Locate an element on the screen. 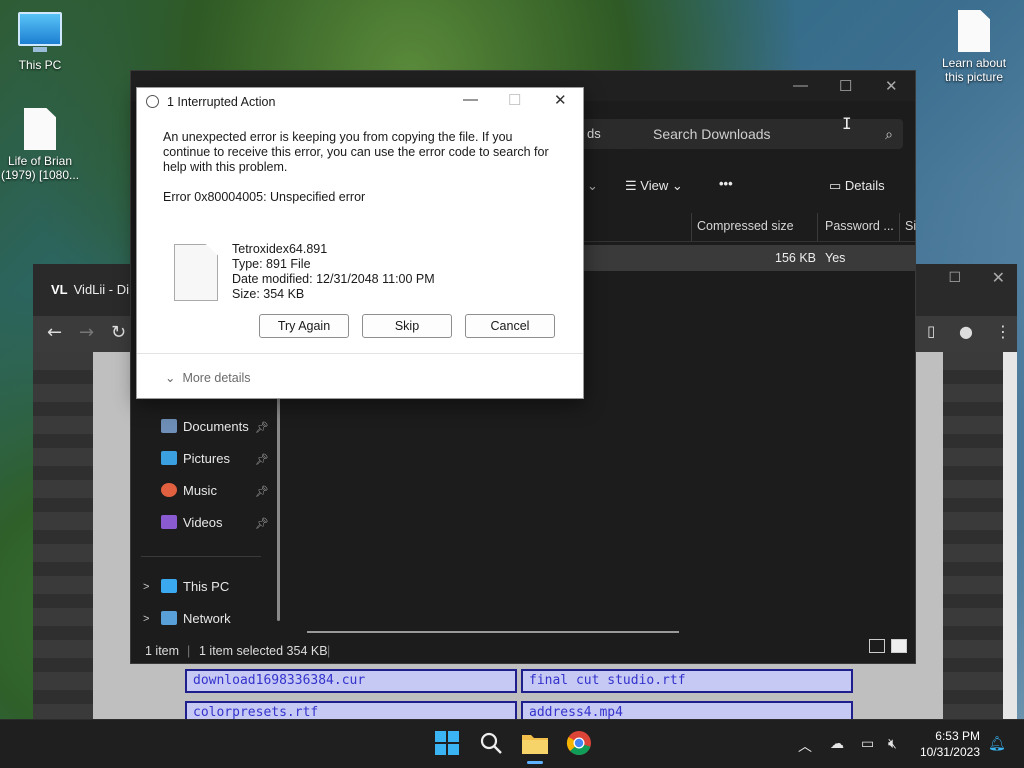 The image size is (1024, 768). tab-title: VidLii - Di is located at coordinates (101, 289).